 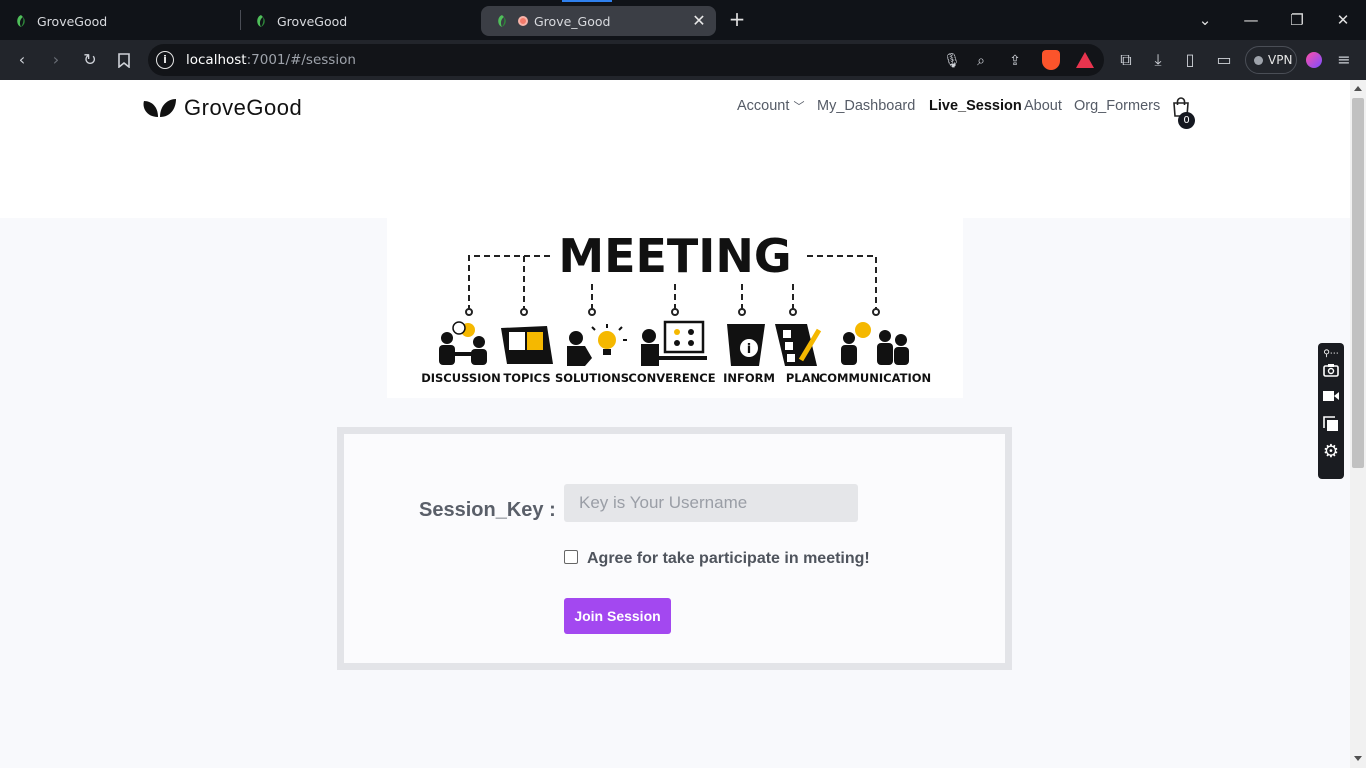 I want to click on banner-item: TOPICS, so click(x=526, y=378).